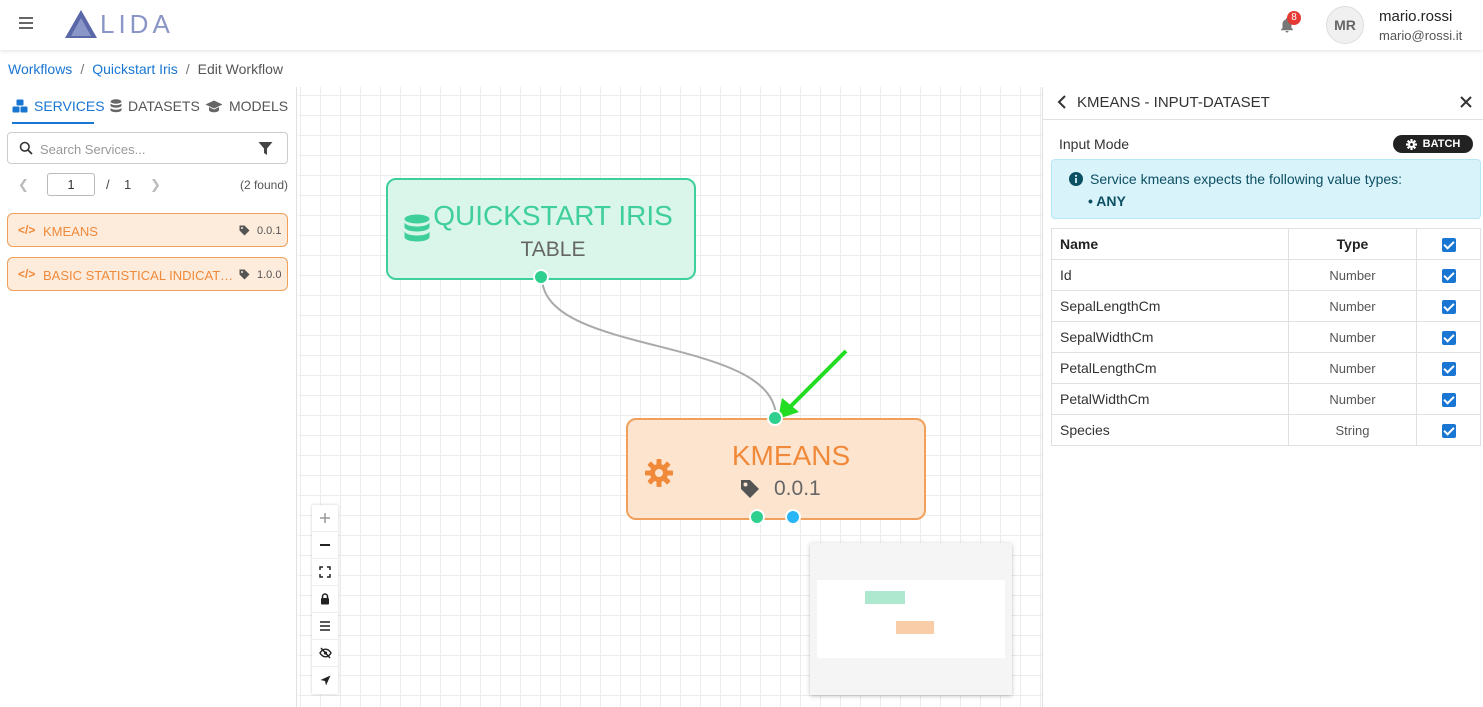  I want to click on tab-models-label: MODELS, so click(259, 106).